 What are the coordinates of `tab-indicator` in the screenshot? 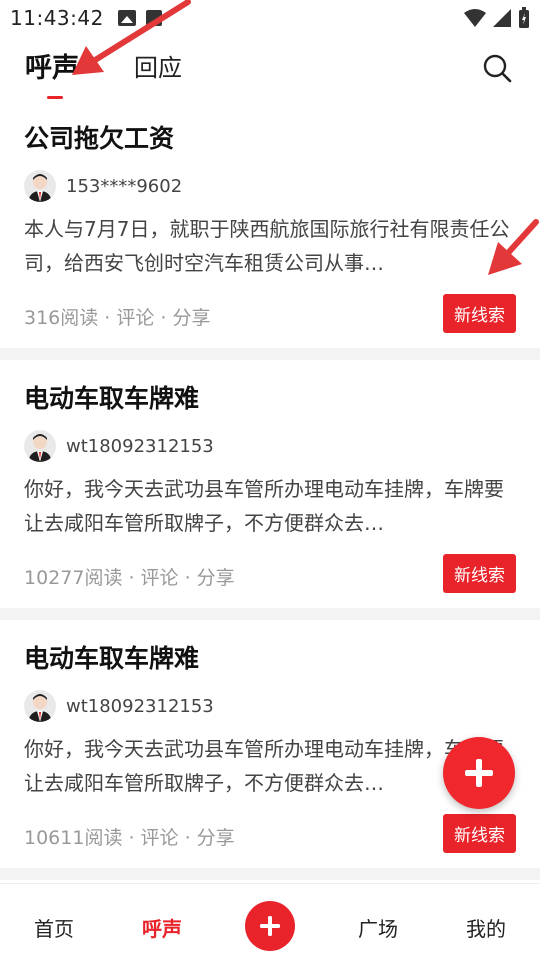 It's located at (55, 97).